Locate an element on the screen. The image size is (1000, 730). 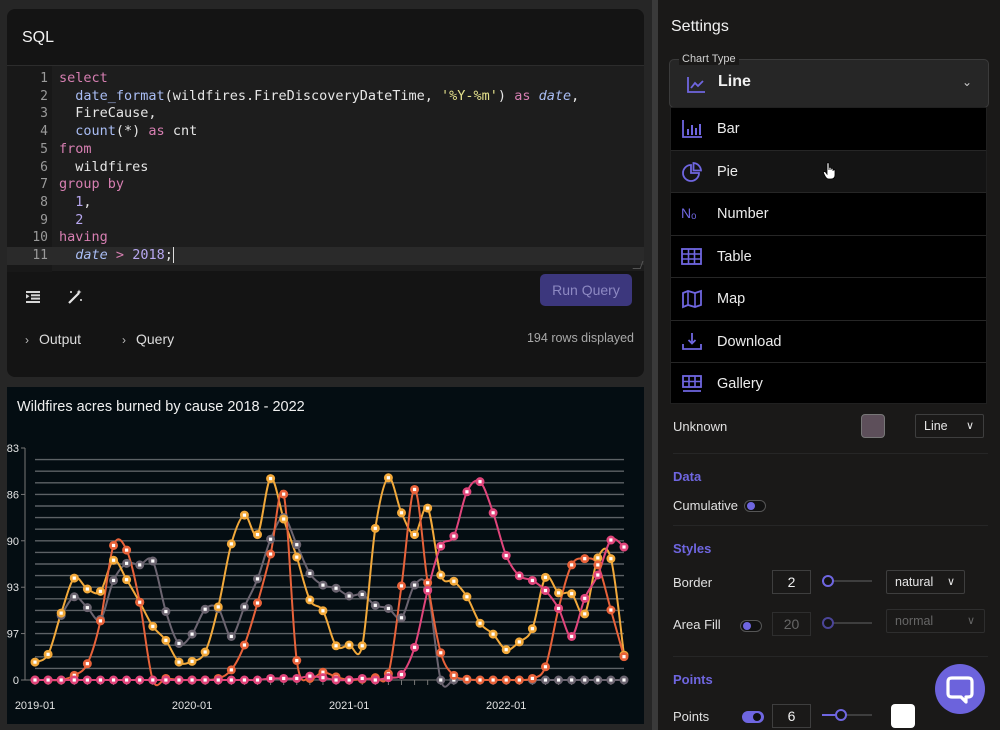
cumulative-toggle is located at coordinates (755, 506).